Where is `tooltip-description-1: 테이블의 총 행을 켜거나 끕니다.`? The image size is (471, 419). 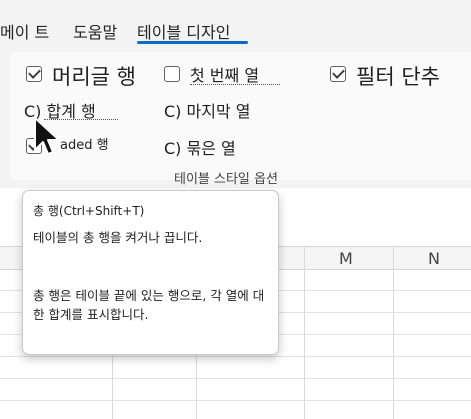 tooltip-description-1: 테이블의 총 행을 켜거나 끕니다. is located at coordinates (118, 237).